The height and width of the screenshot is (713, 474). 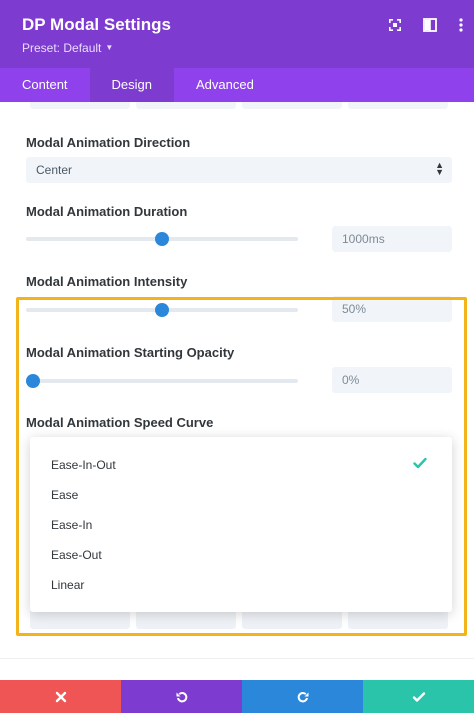 What do you see at coordinates (392, 239) in the screenshot?
I see `duration-input: 1000ms` at bounding box center [392, 239].